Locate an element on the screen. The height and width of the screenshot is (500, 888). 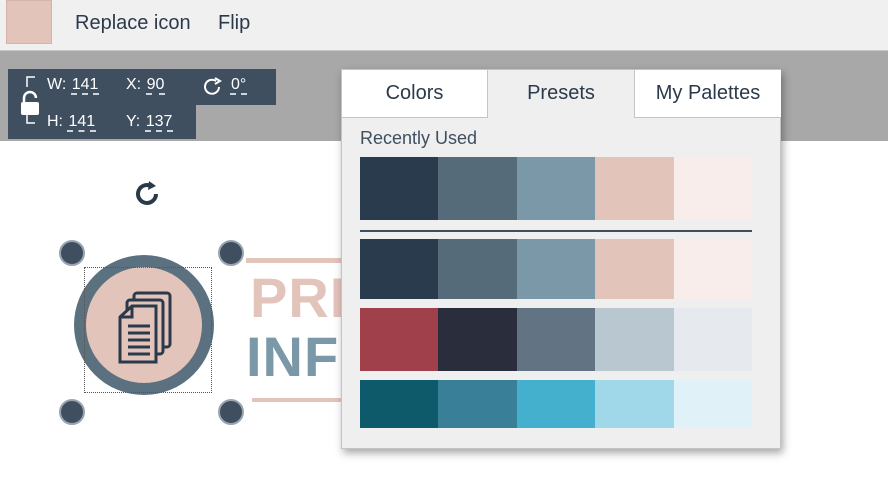
rotation-value: 0° is located at coordinates (239, 85).